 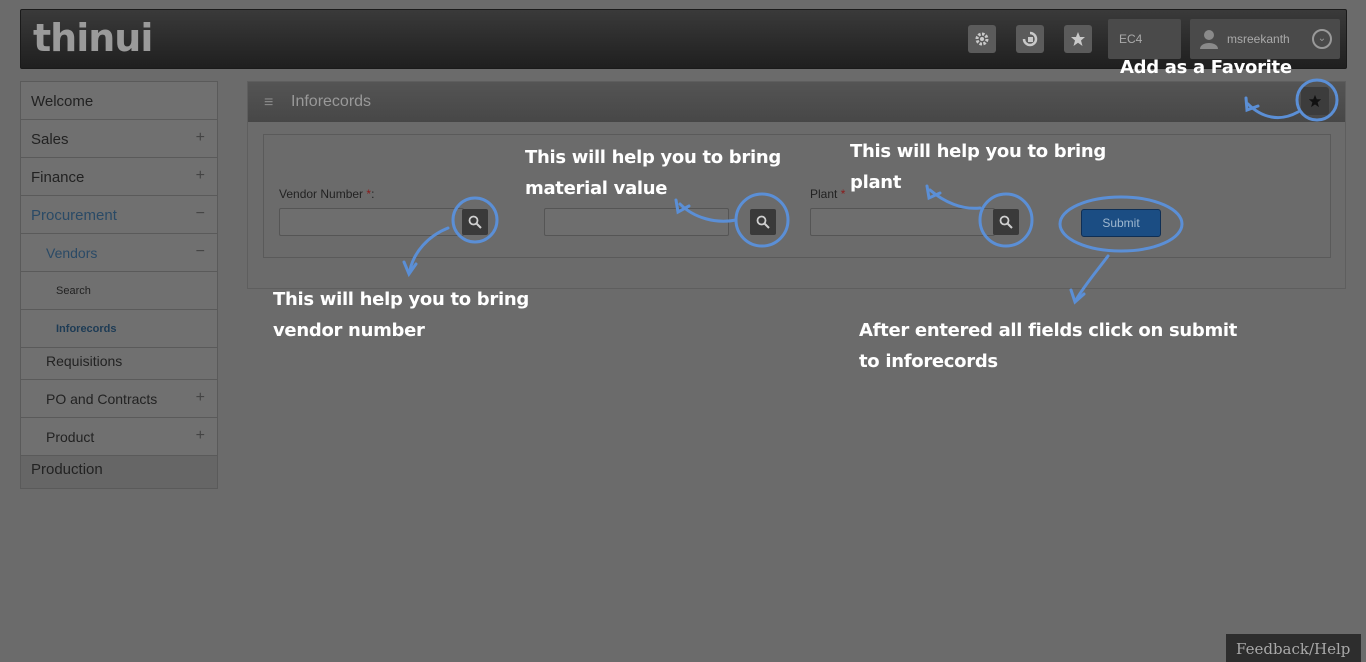 I want to click on page-title: Inforecords, so click(x=331, y=101).